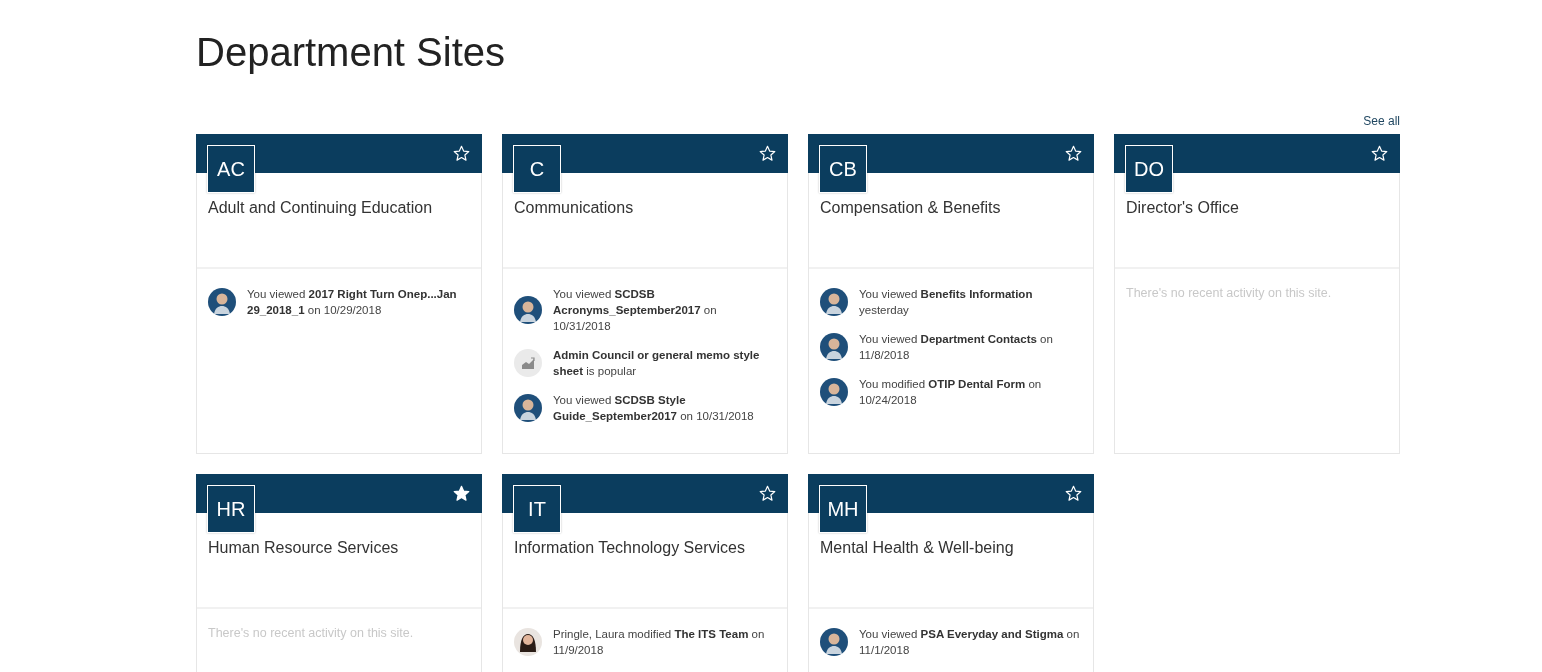 Image resolution: width=1542 pixels, height=672 pixels. Describe the element at coordinates (659, 642) in the screenshot. I see `activity-text: Pringle, Laura modified The ITS Team on 11/9/2018` at that location.